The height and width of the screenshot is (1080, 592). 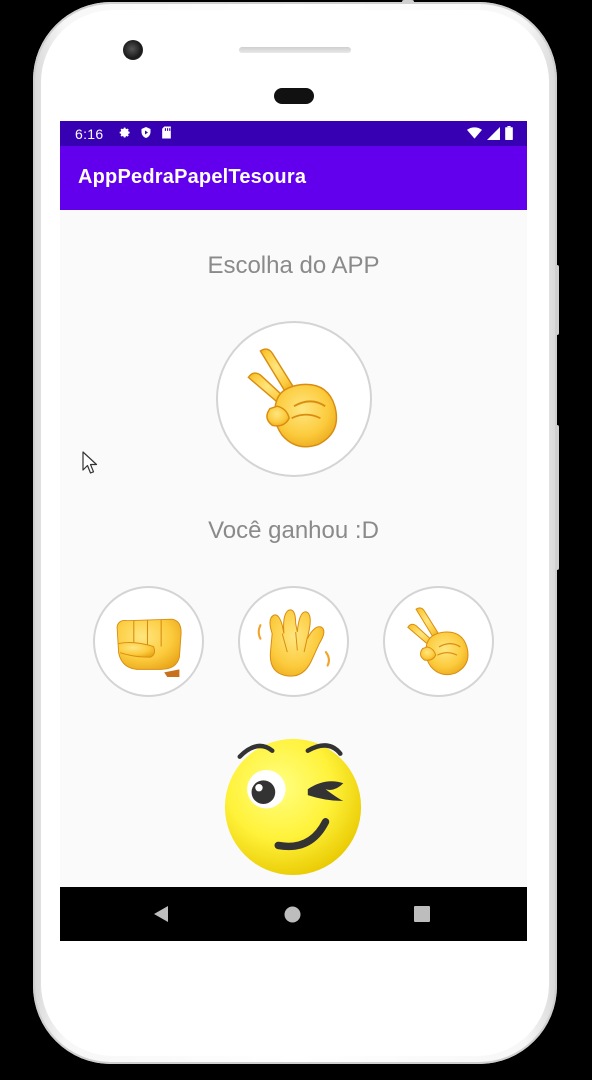 What do you see at coordinates (493, 133) in the screenshot?
I see `signal-icon` at bounding box center [493, 133].